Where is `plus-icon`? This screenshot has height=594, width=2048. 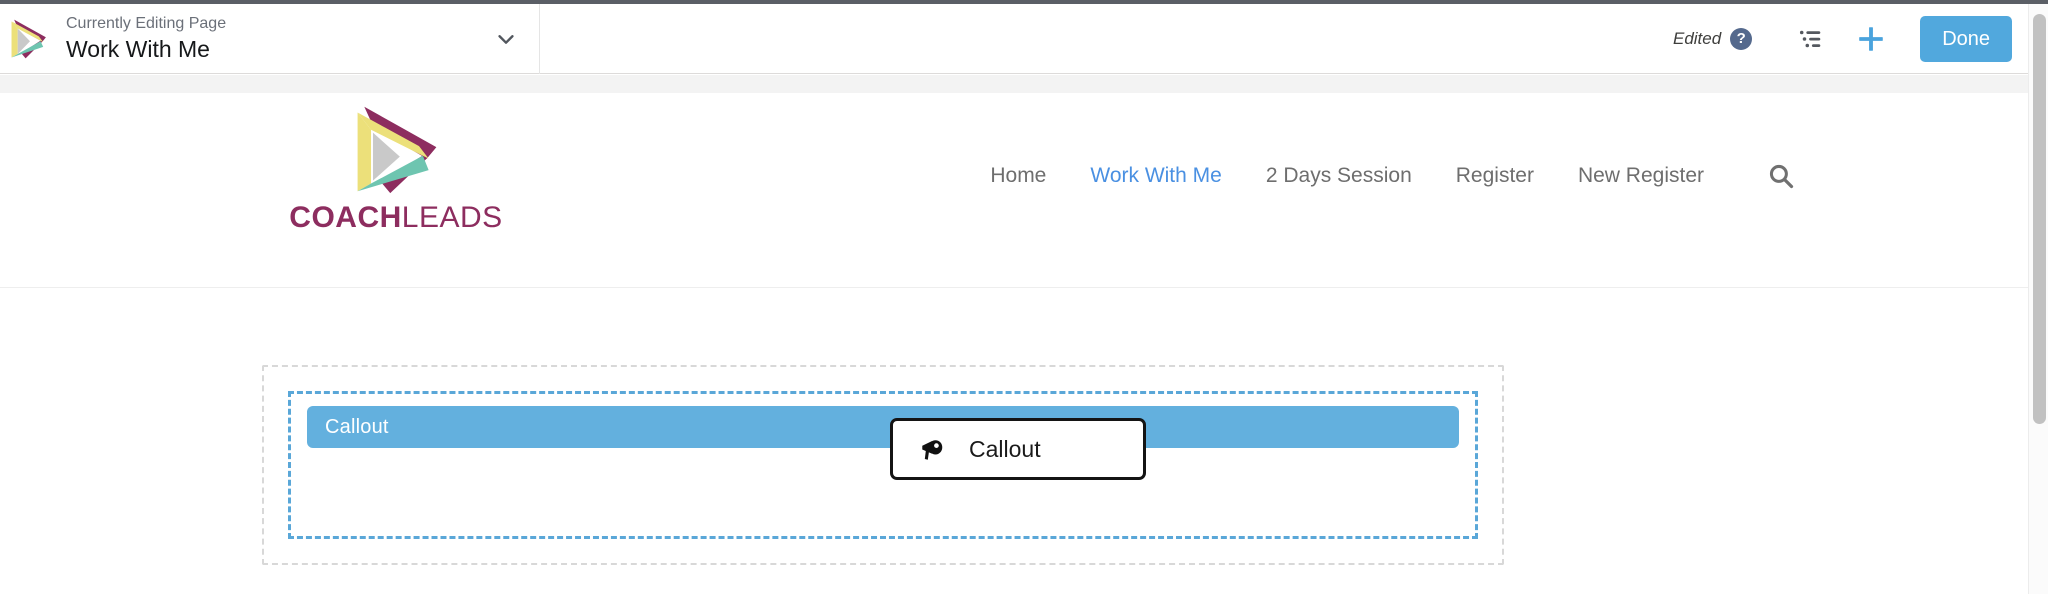 plus-icon is located at coordinates (1871, 39).